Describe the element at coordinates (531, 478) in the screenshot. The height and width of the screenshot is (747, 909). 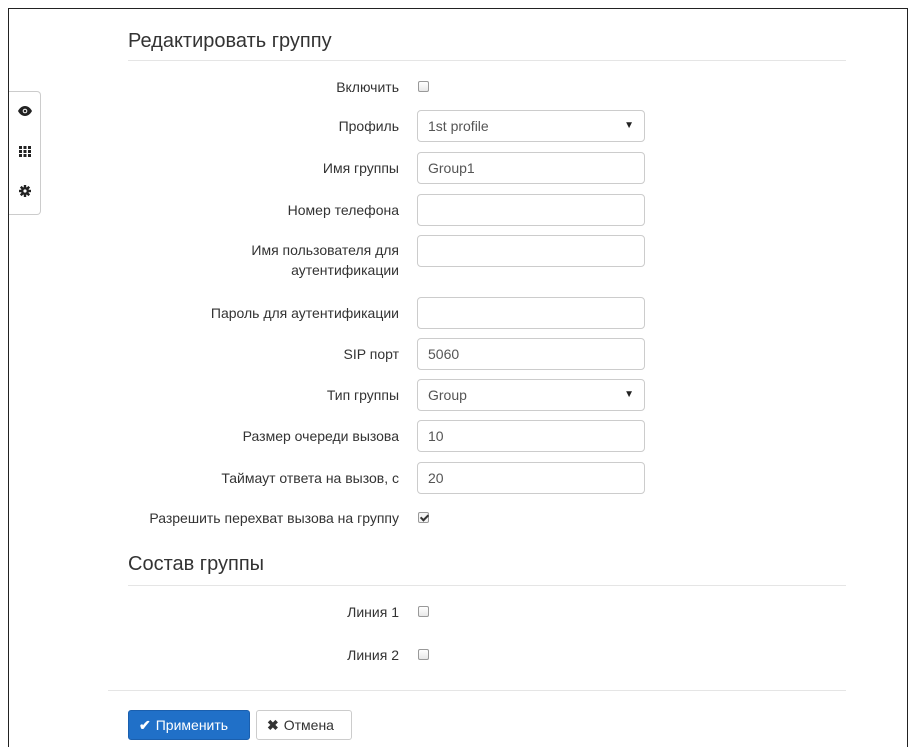
I see `answer-timeout-input: 20` at that location.